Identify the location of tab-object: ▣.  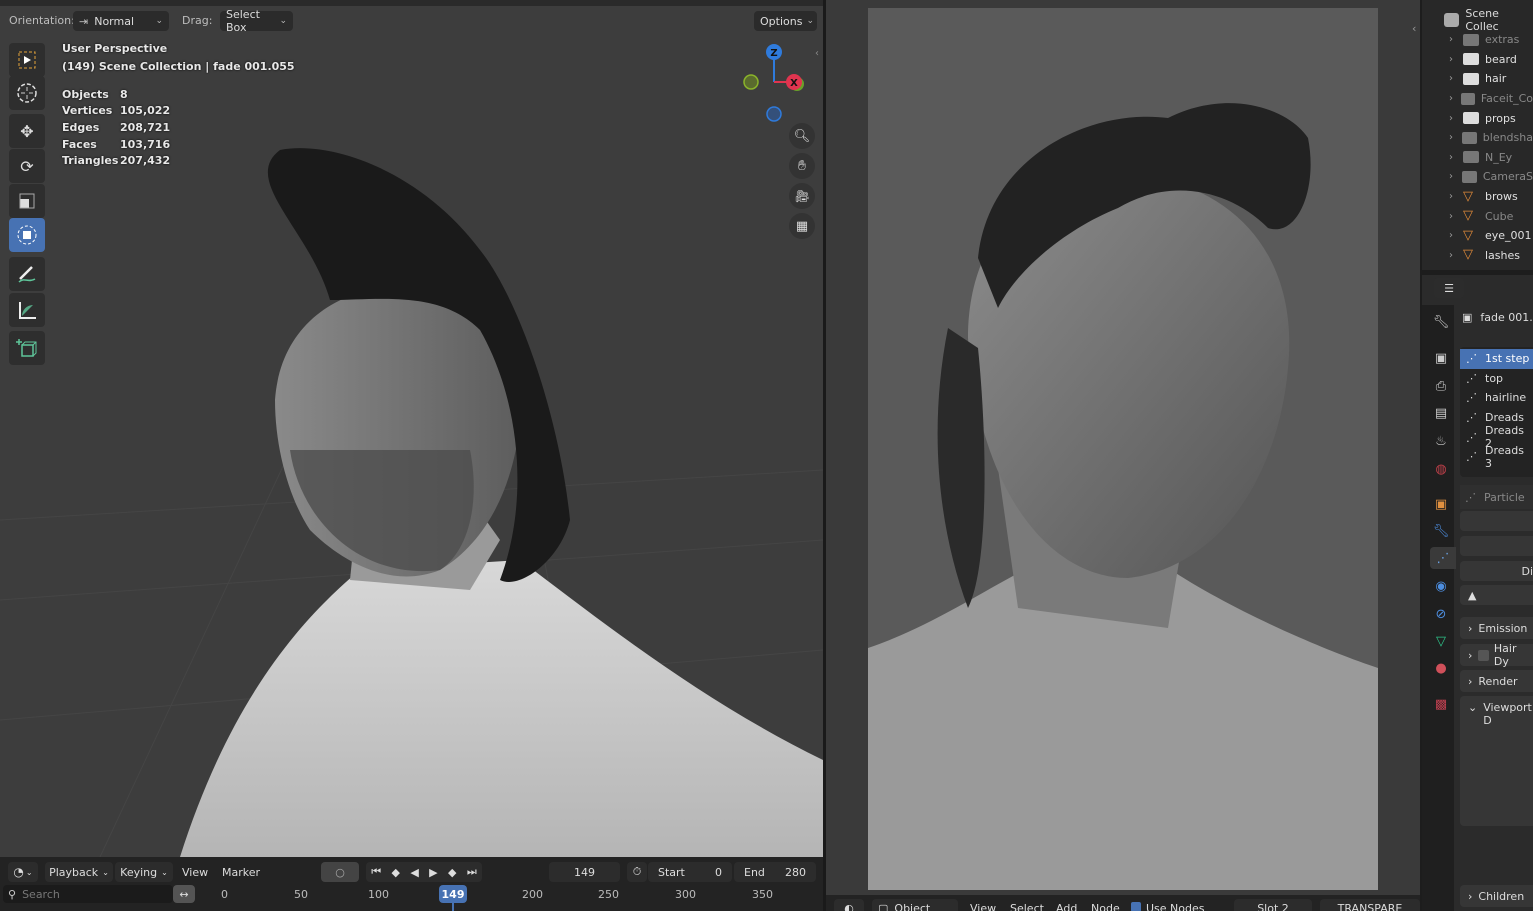
(1441, 504).